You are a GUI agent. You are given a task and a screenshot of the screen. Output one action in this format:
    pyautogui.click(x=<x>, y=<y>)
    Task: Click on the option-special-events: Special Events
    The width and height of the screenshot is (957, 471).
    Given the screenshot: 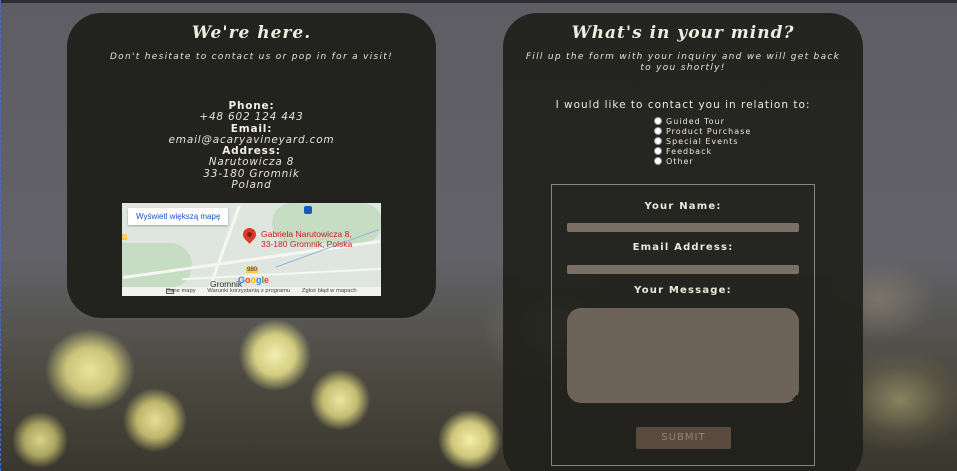 What is the action you would take?
    pyautogui.click(x=702, y=141)
    